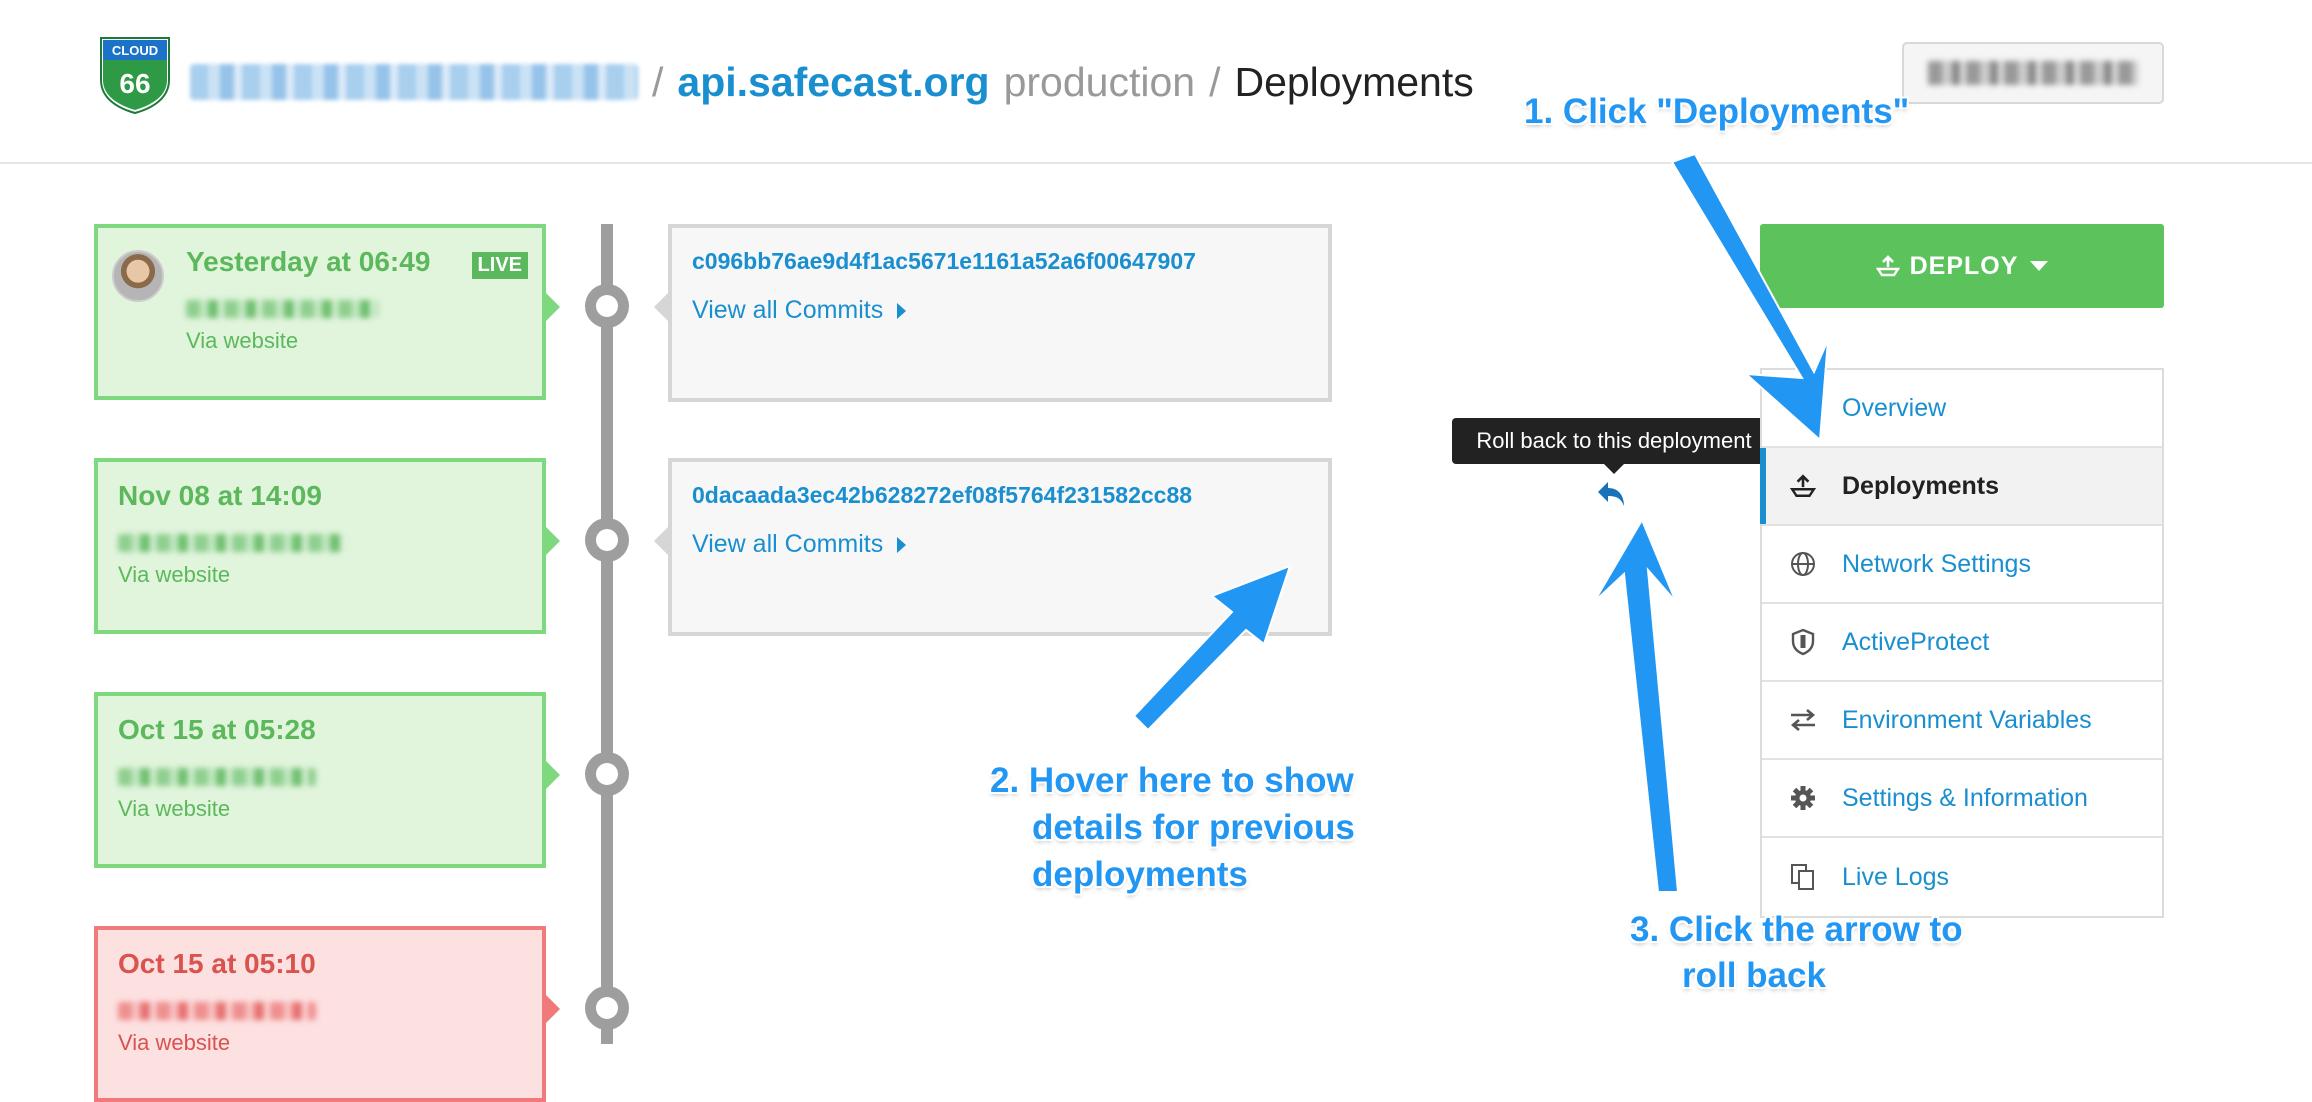 This screenshot has height=1102, width=2312. What do you see at coordinates (1172, 780) in the screenshot?
I see `annotation-step-2-line-1: 2. Hover here to show` at bounding box center [1172, 780].